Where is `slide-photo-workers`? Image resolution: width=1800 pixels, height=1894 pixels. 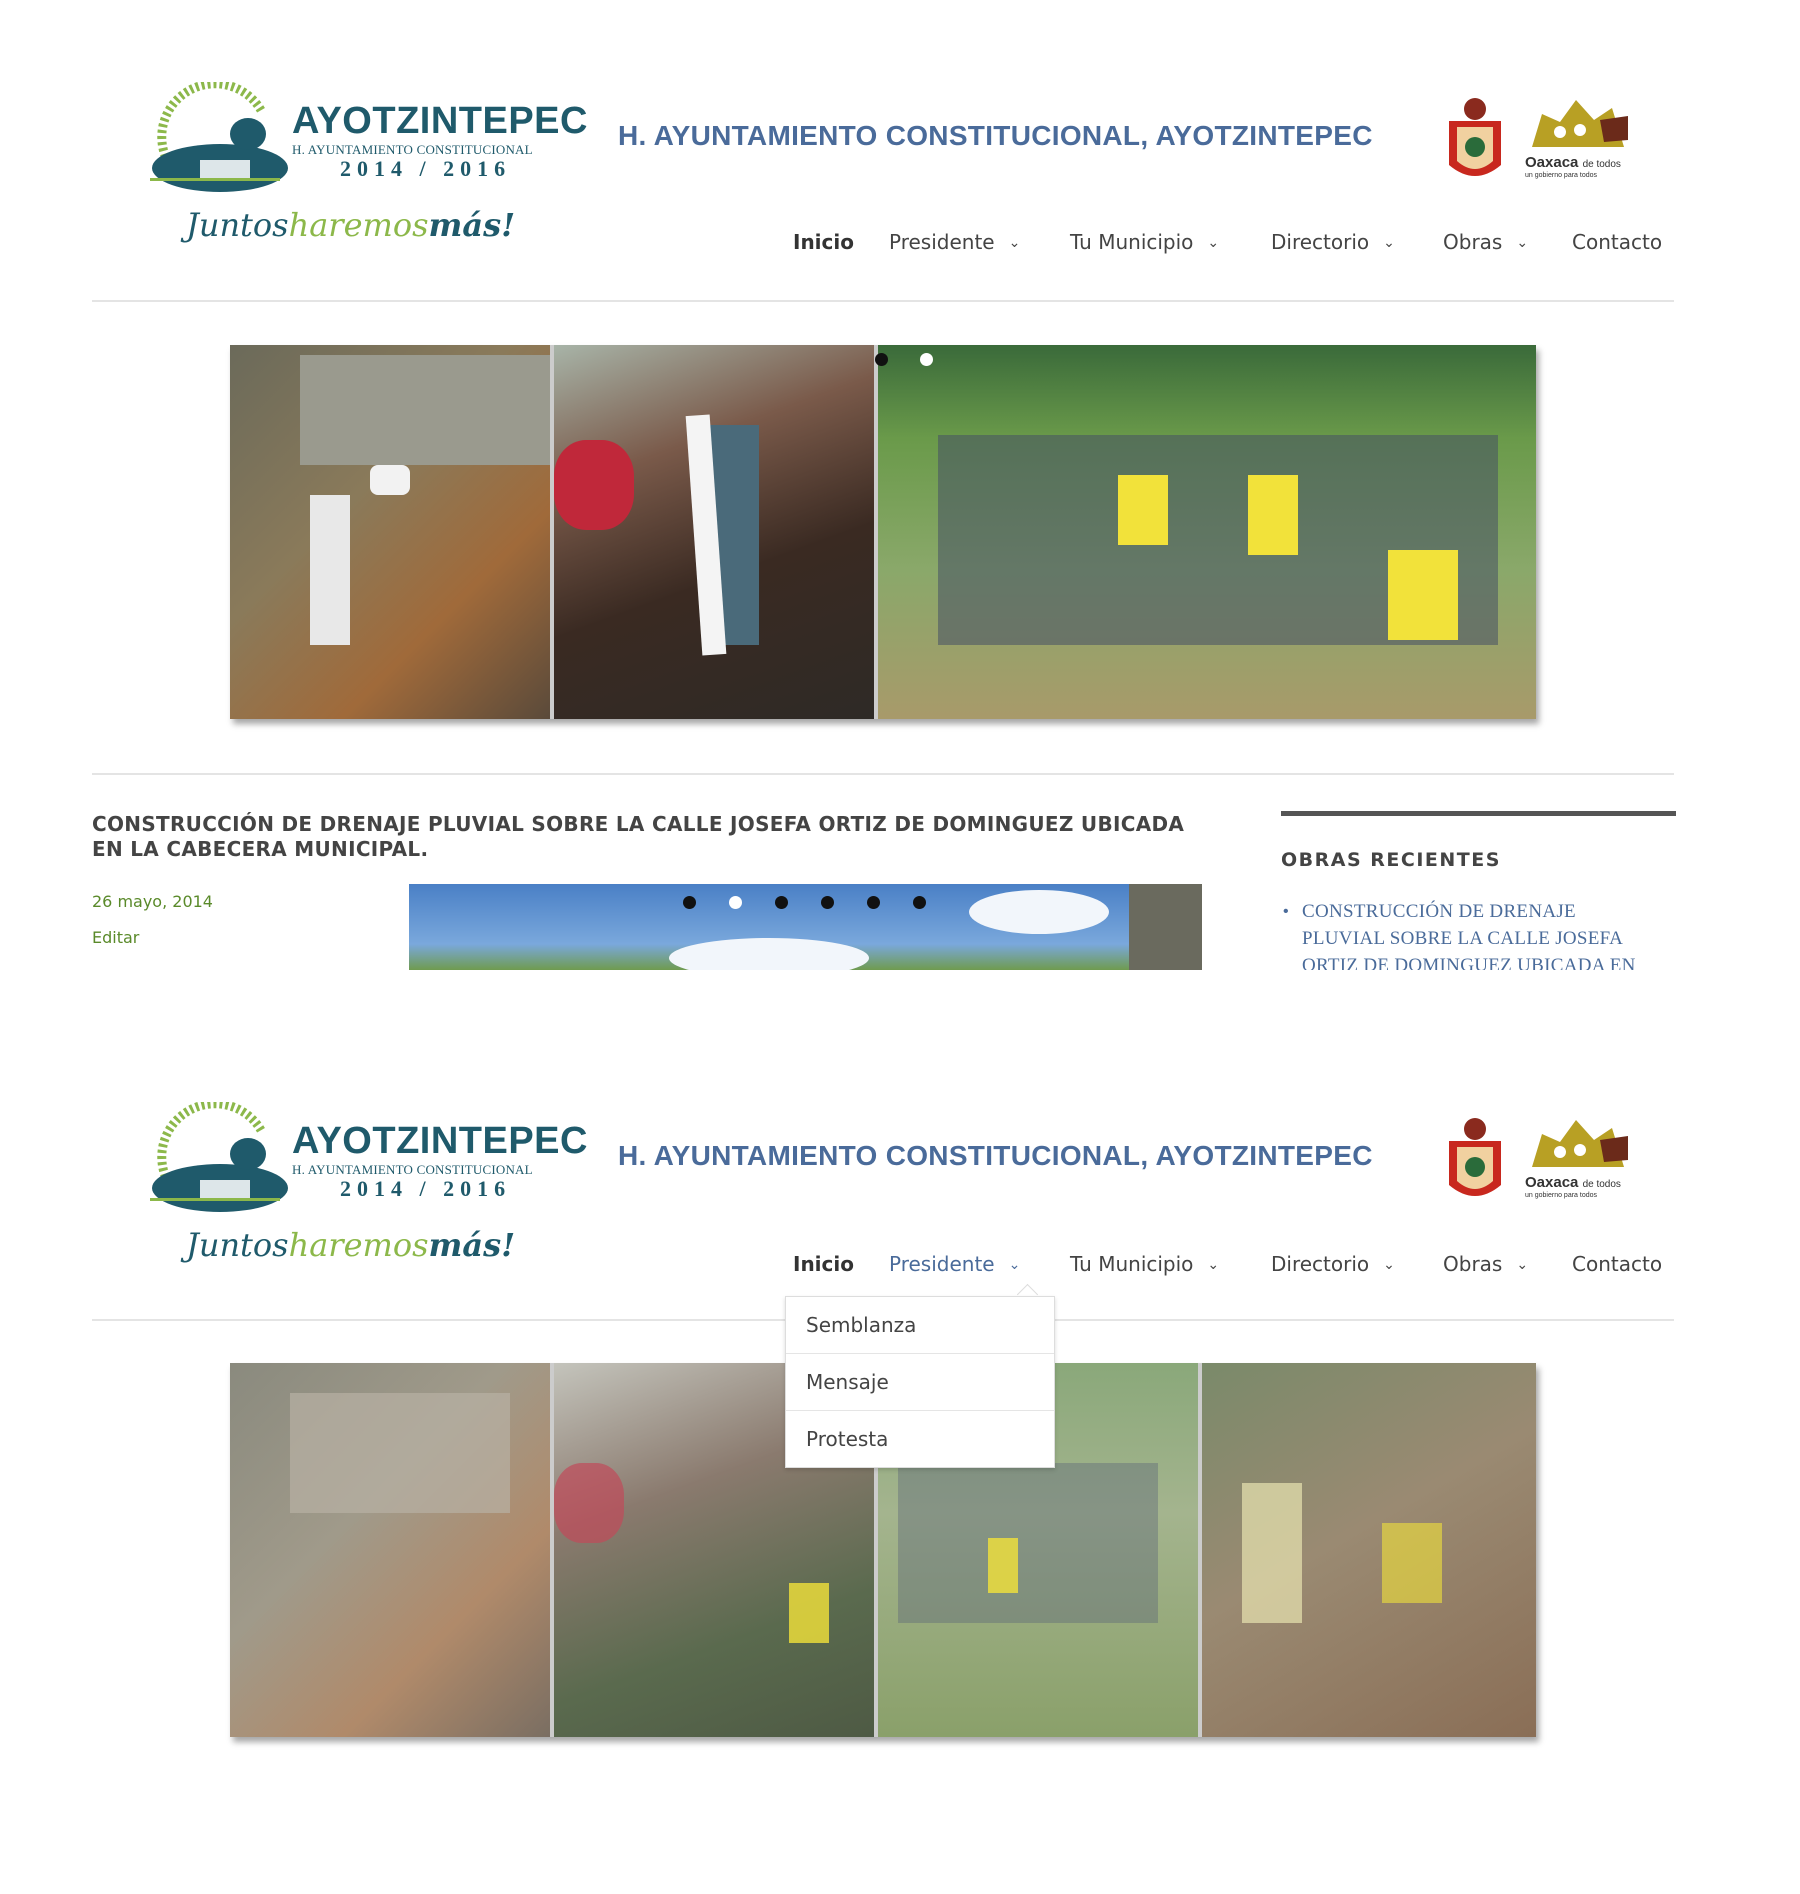 slide-photo-workers is located at coordinates (1369, 1550).